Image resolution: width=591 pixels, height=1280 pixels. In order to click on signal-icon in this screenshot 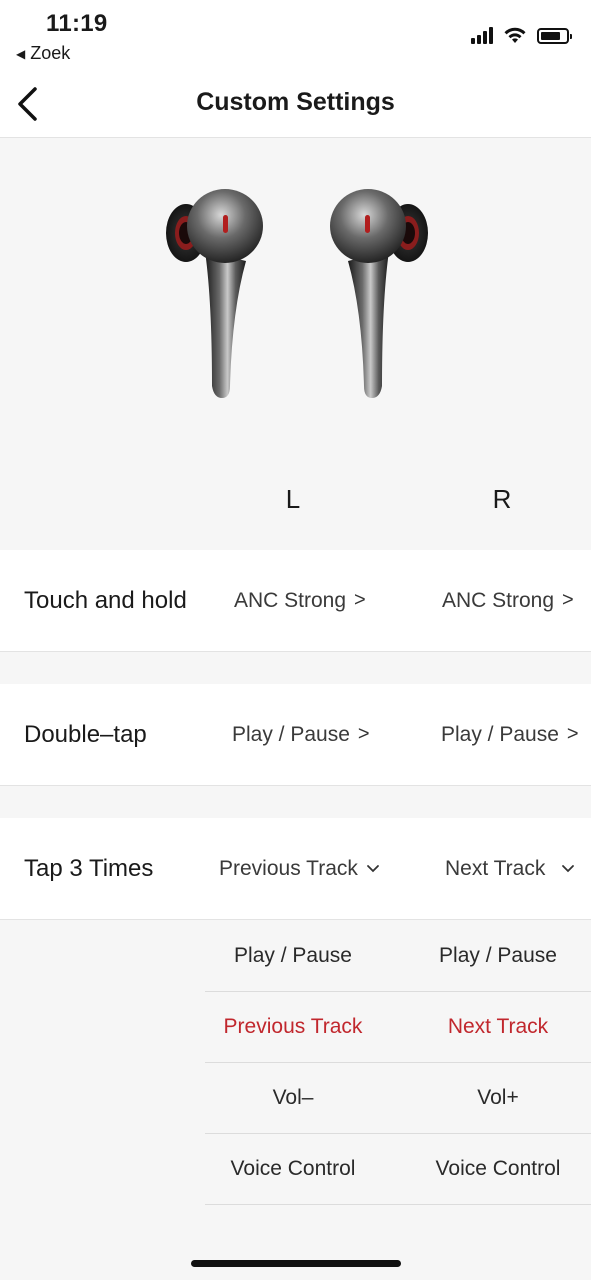, I will do `click(482, 35)`.